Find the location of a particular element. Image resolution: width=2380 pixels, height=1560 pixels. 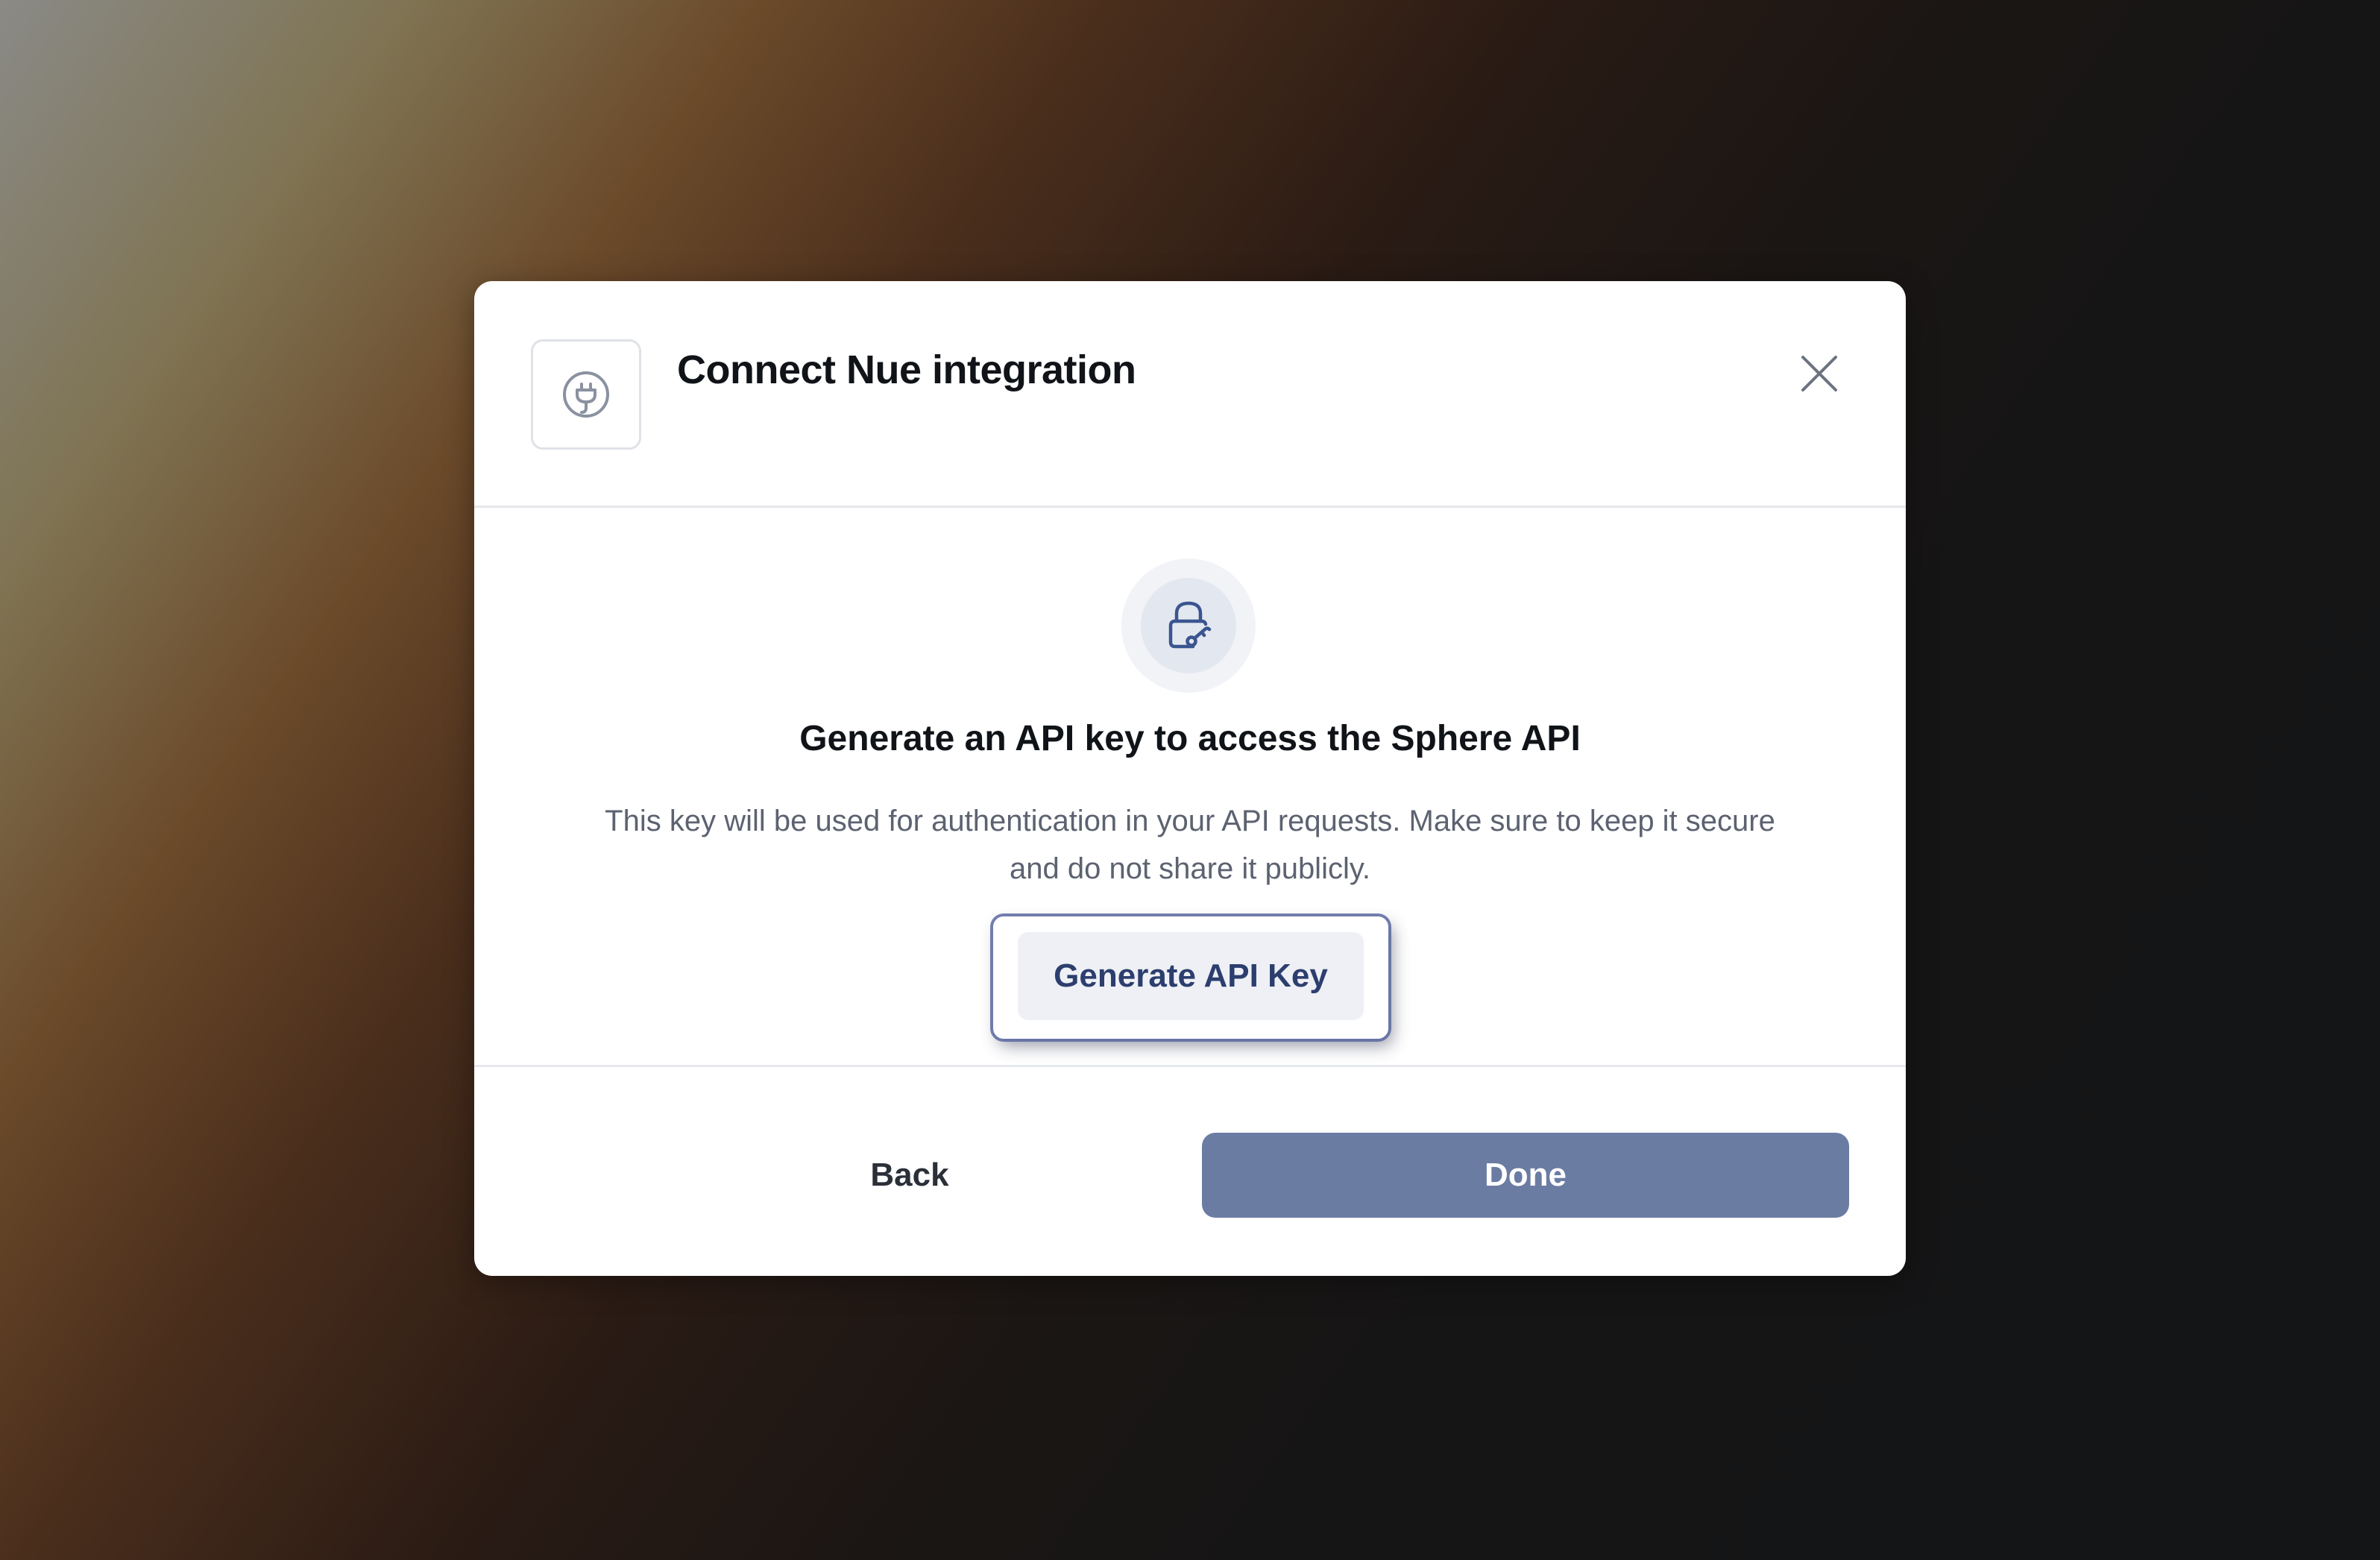

back-button: Back is located at coordinates (909, 1175).